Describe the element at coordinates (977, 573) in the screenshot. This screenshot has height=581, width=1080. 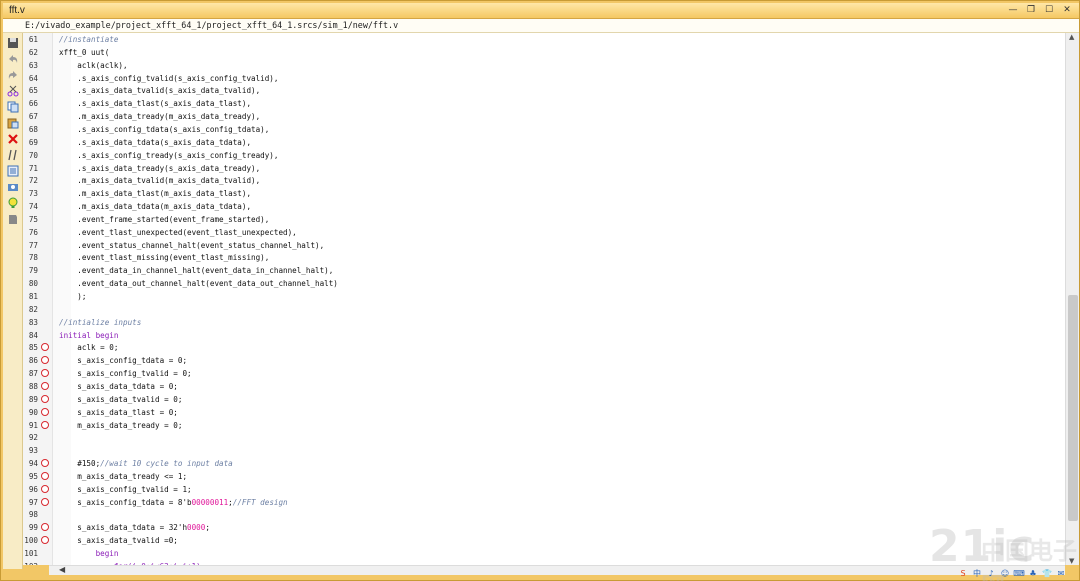
I see `tray-icon: 中` at that location.